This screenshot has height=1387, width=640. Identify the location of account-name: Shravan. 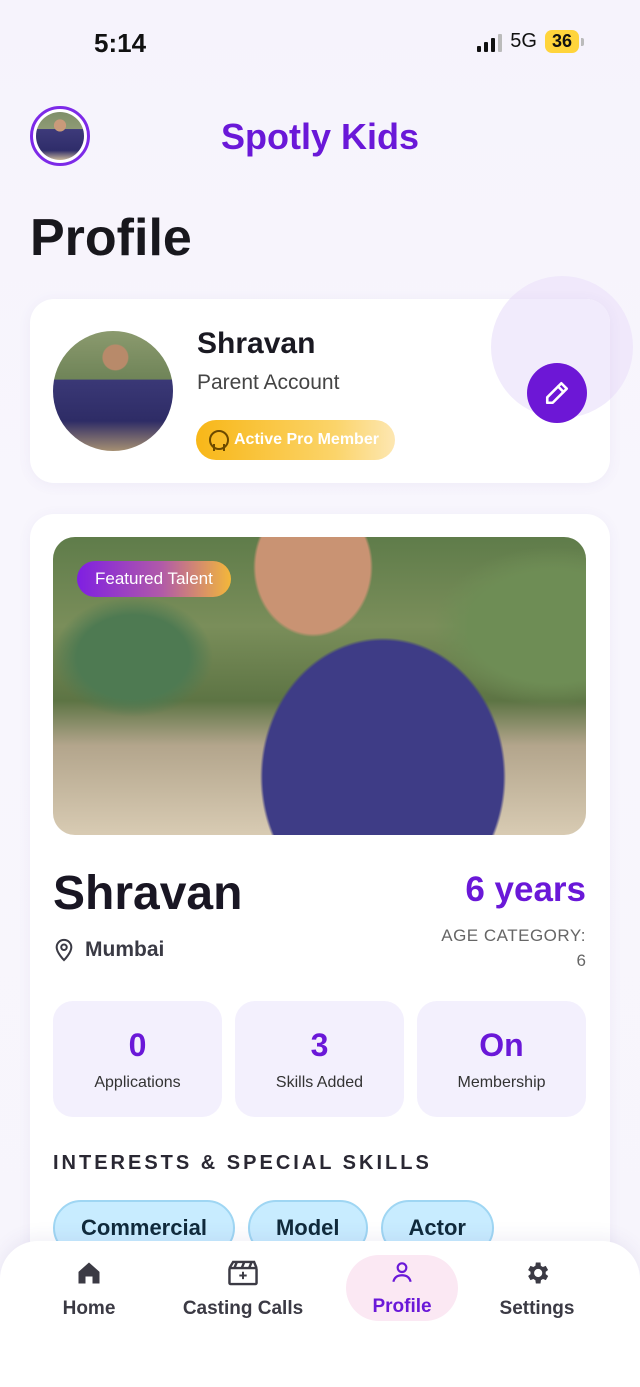
(256, 343).